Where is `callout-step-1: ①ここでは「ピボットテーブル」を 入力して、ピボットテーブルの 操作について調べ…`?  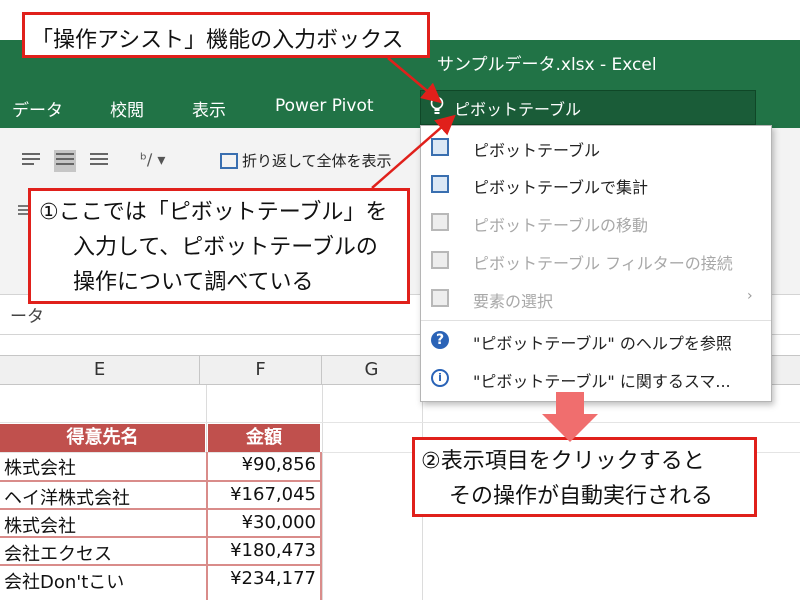
callout-step-1: ①ここでは「ピボットテーブル」を 入力して、ピボットテーブルの 操作について調べ… is located at coordinates (219, 246).